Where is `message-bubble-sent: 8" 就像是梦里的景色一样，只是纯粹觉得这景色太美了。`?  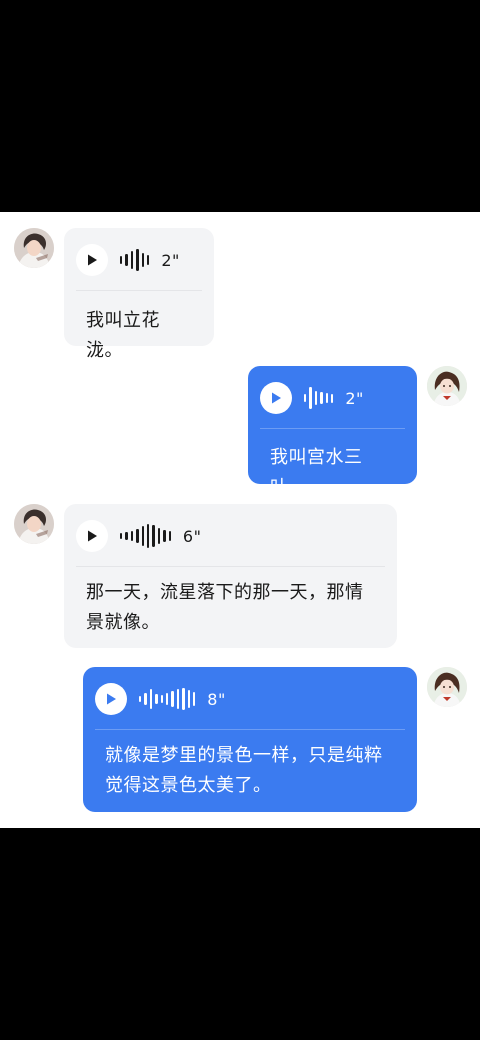 message-bubble-sent: 8" 就像是梦里的景色一样，只是纯粹觉得这景色太美了。 is located at coordinates (250, 739).